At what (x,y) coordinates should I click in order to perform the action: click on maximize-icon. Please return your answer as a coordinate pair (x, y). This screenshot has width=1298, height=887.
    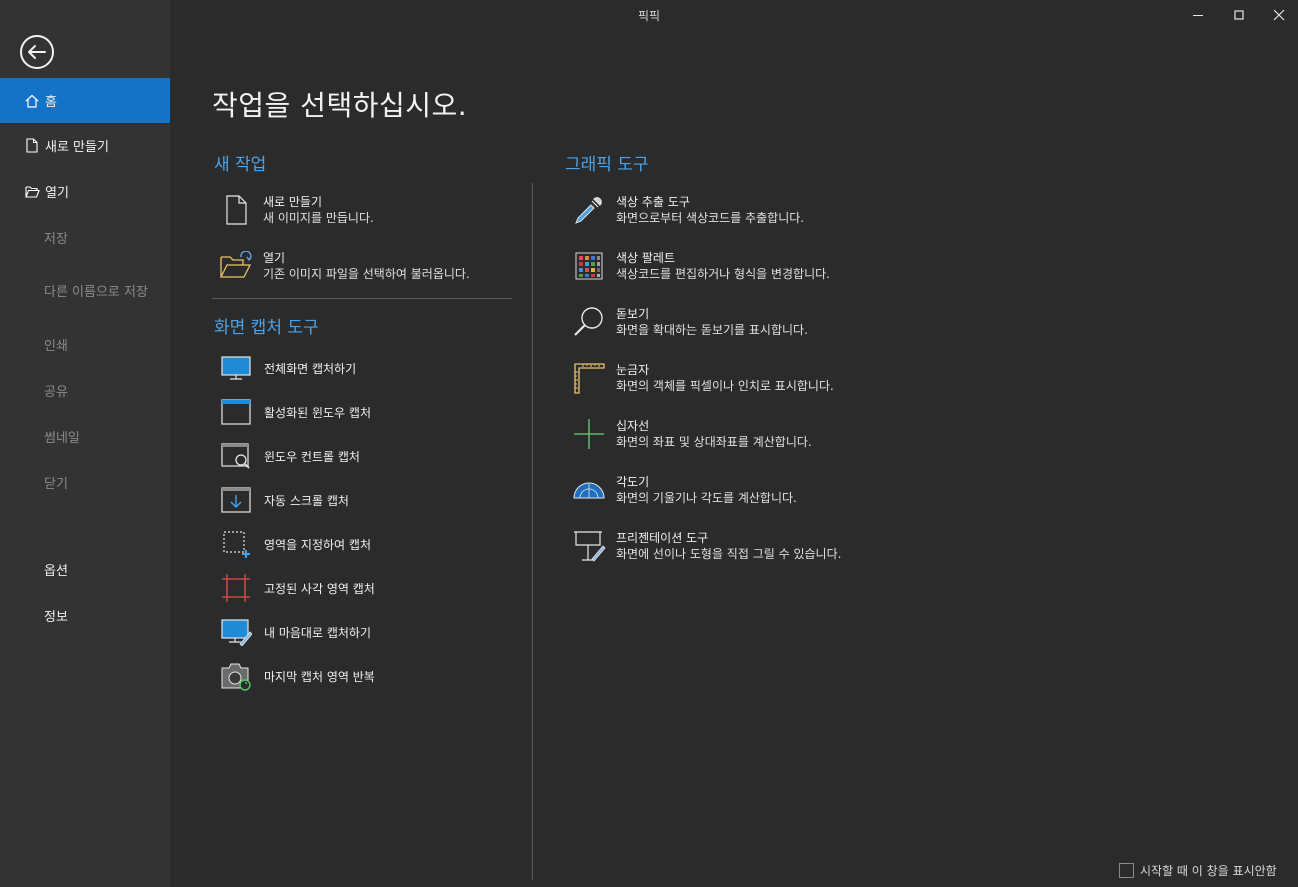
    Looking at the image, I should click on (1239, 15).